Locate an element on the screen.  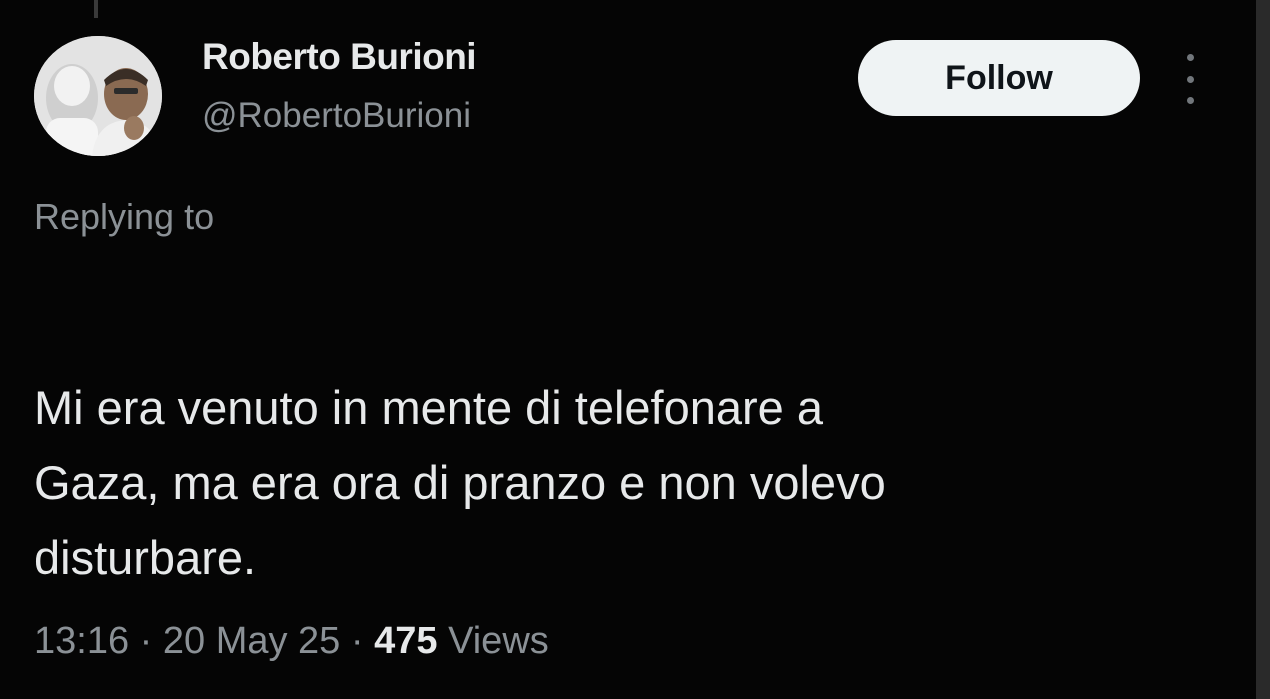
tweet-date: 20 May 25 is located at coordinates (251, 641).